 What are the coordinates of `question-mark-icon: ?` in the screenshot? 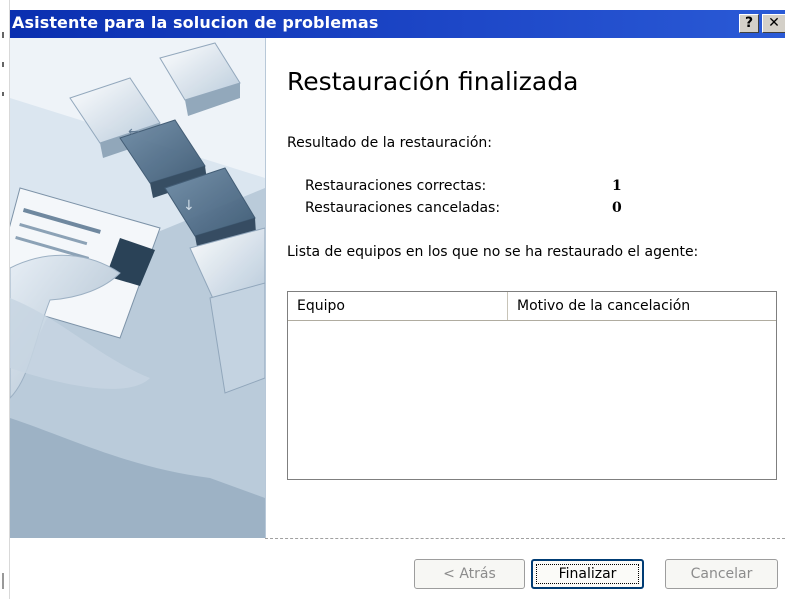 It's located at (749, 23).